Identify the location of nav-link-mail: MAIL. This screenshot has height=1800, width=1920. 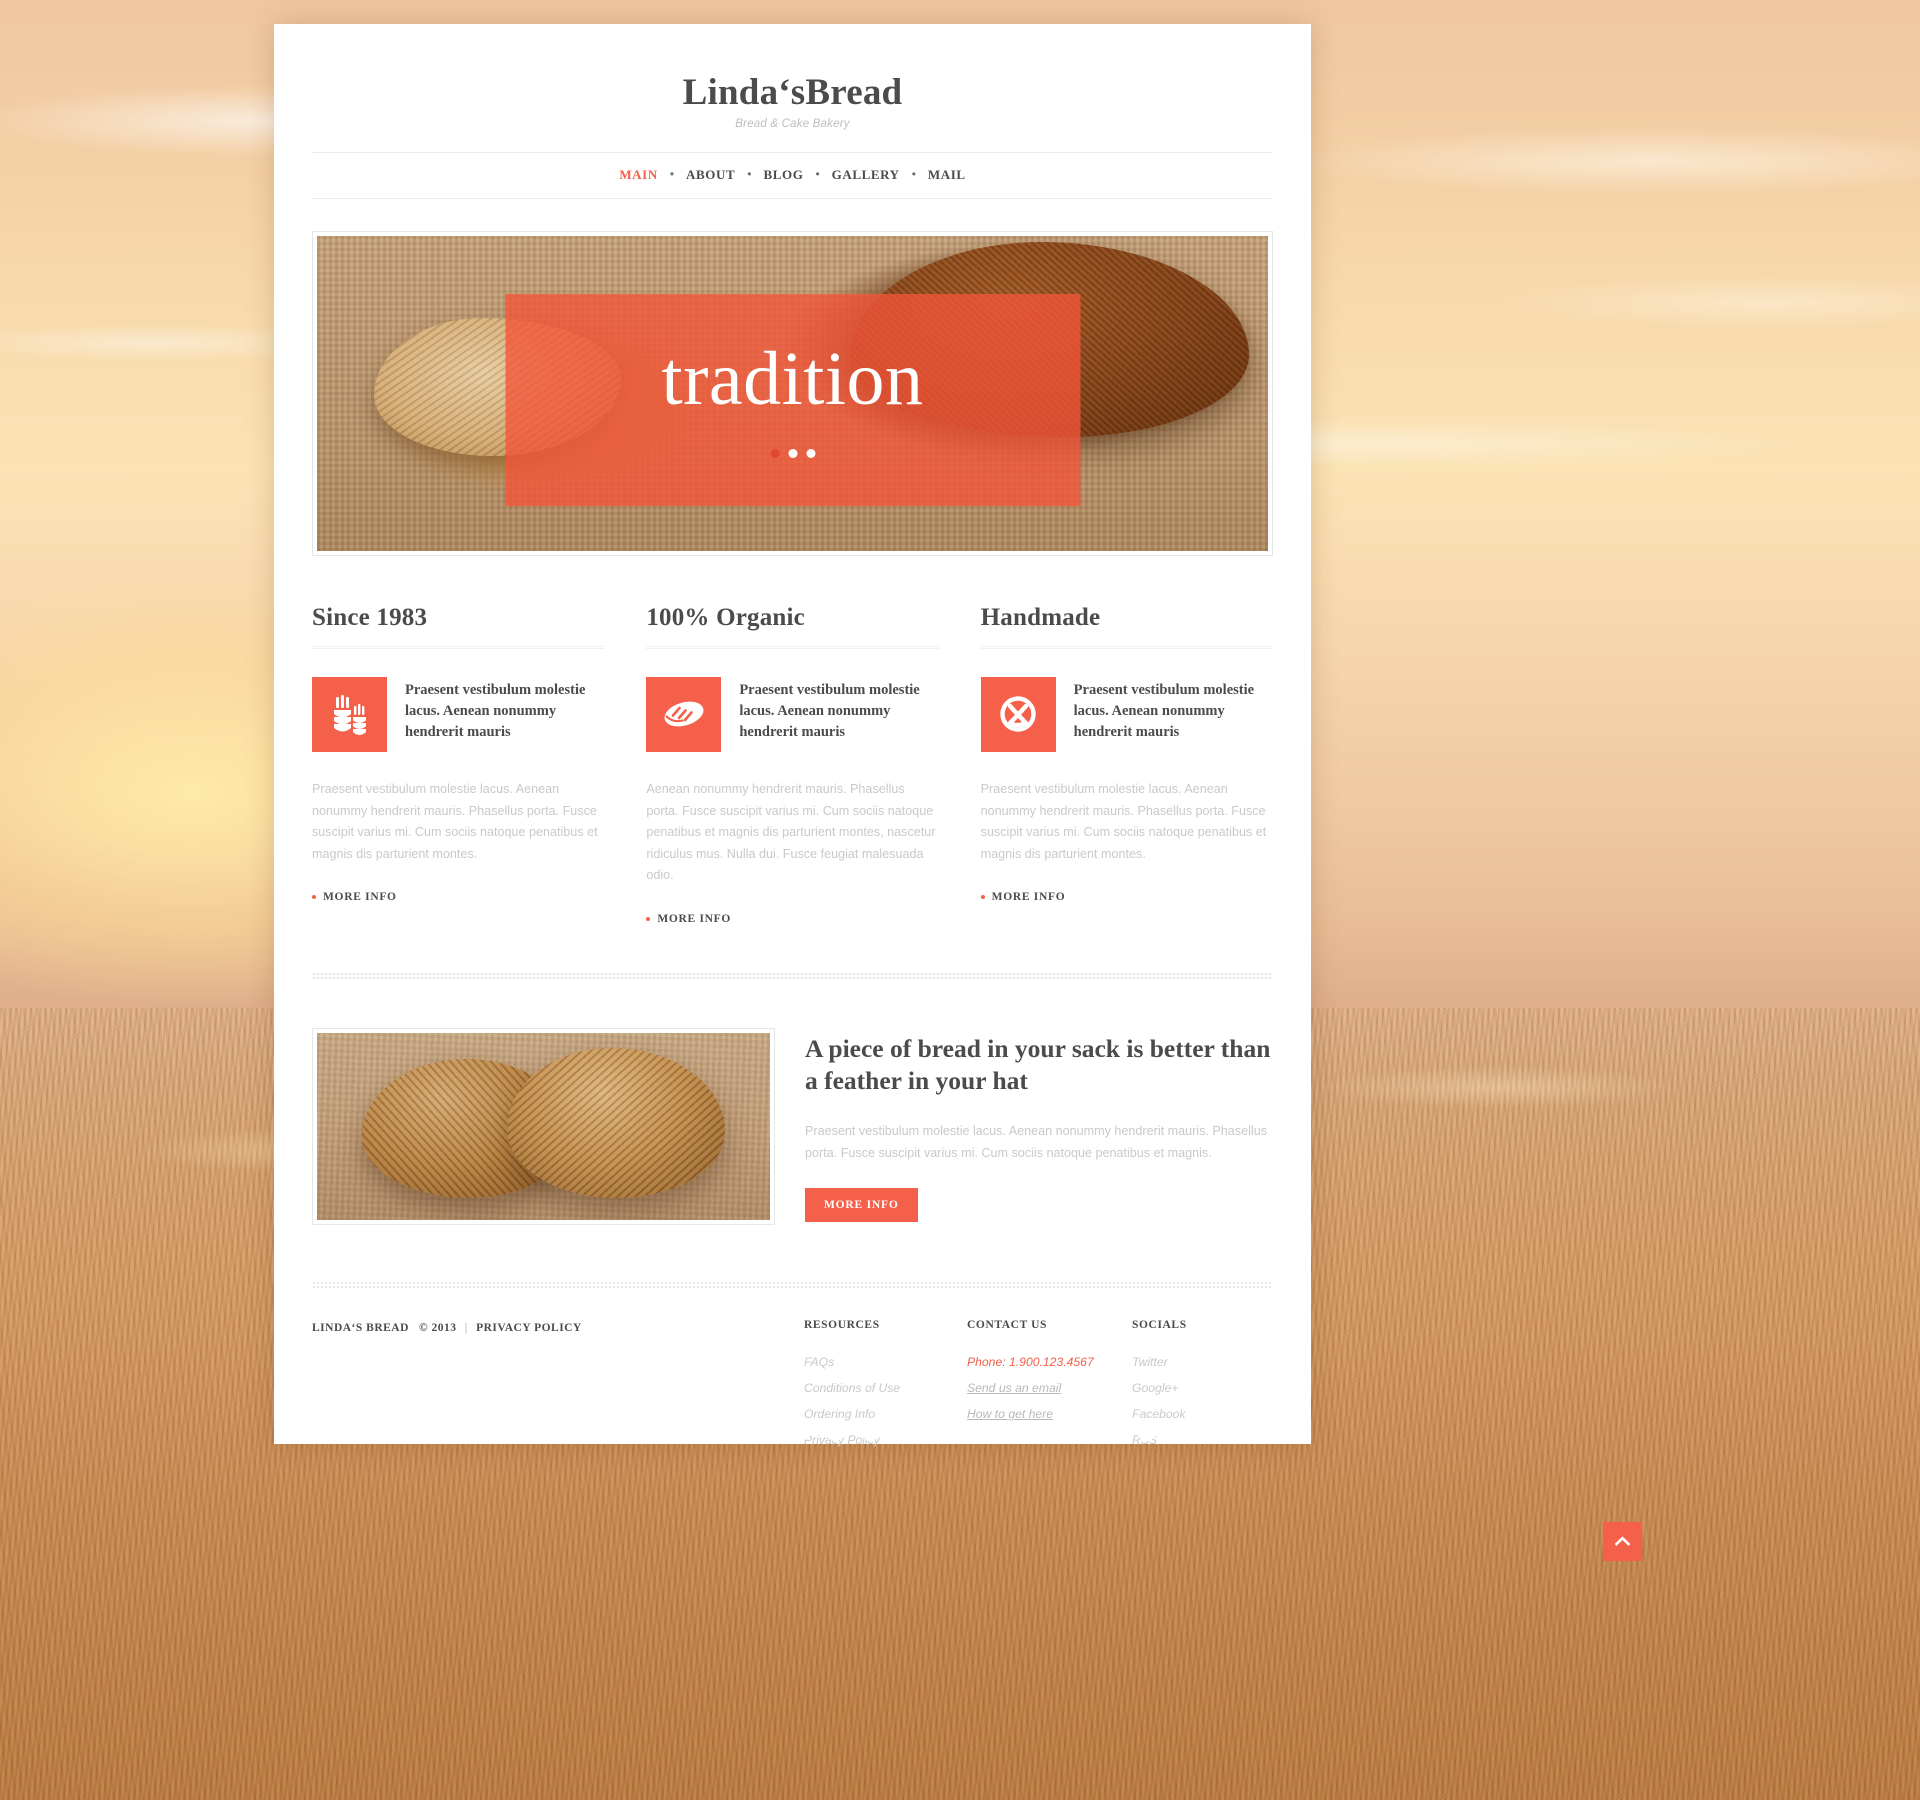
(947, 174).